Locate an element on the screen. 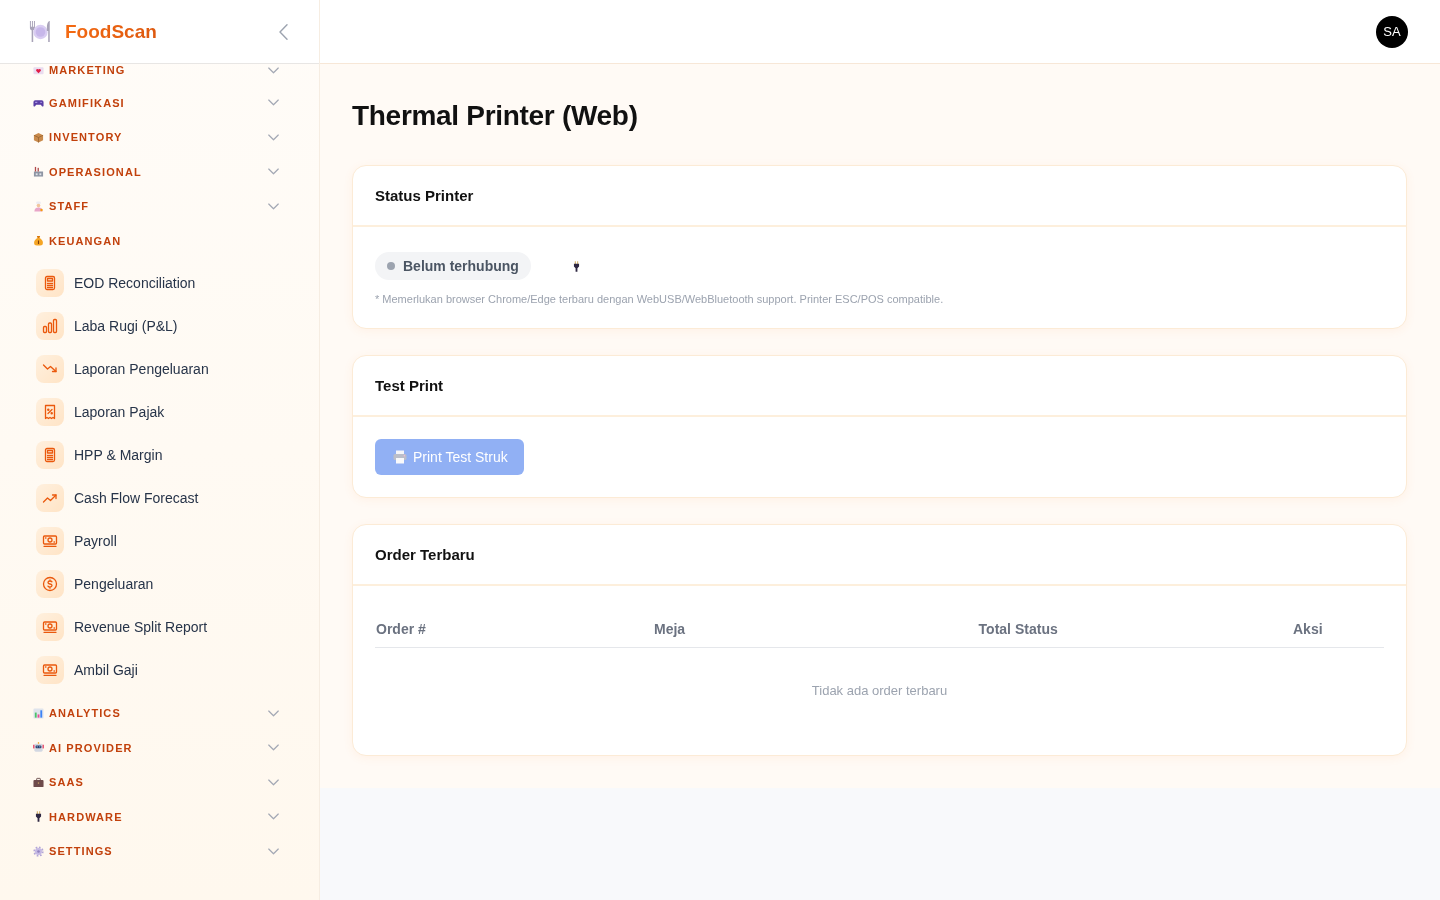 Image resolution: width=1440 pixels, height=900 pixels. money-bag-icon is located at coordinates (38, 241).